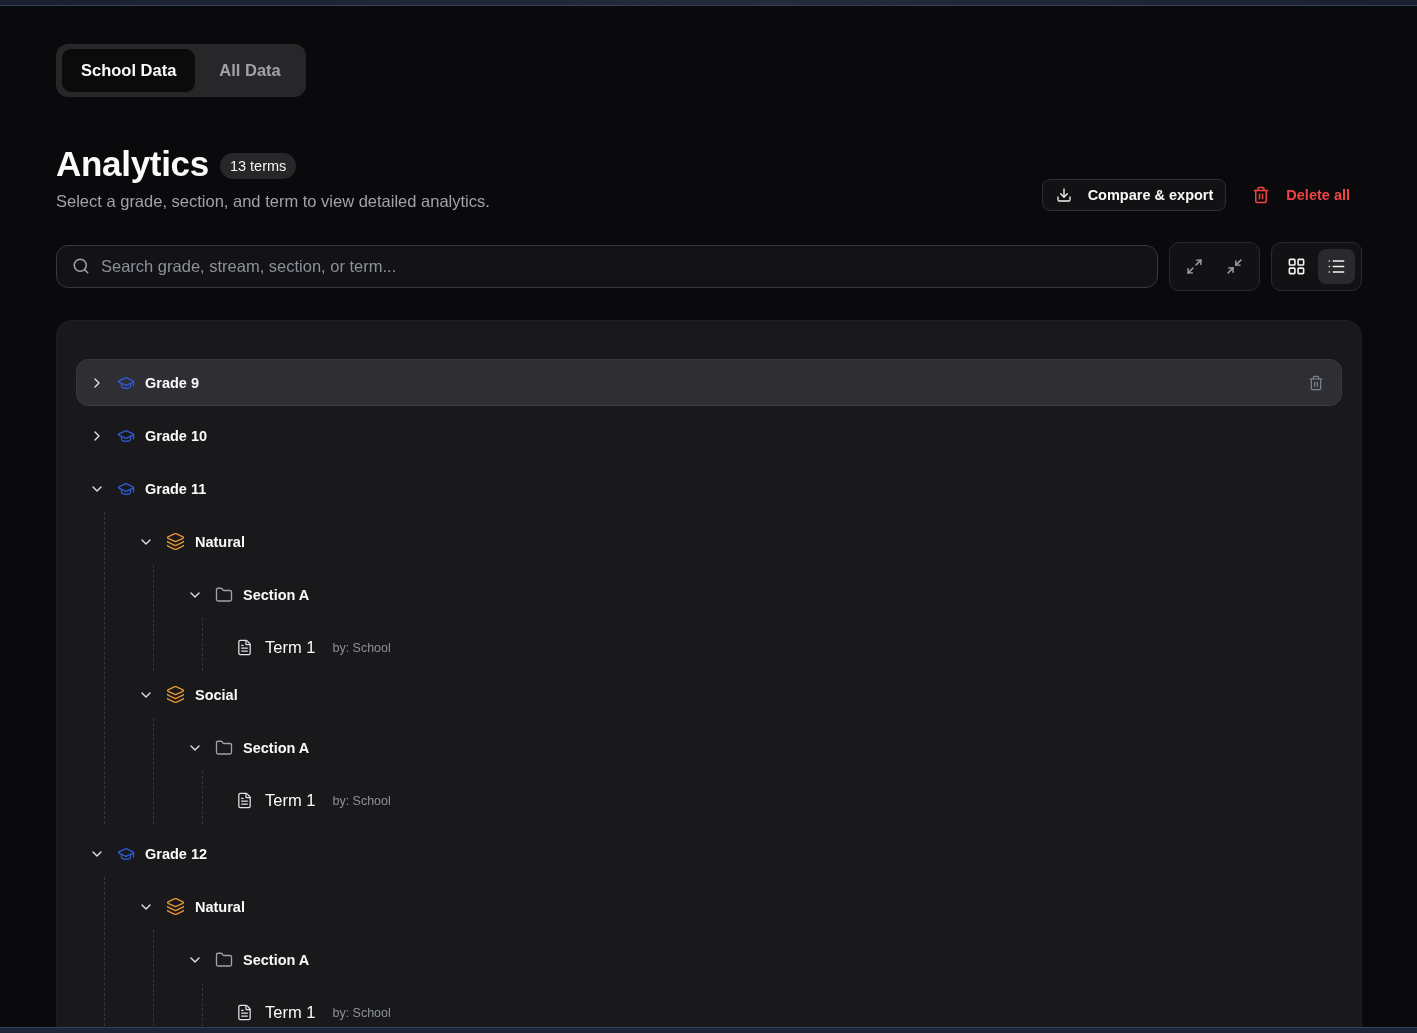 The image size is (1417, 1033). I want to click on grade-label: Grade 12, so click(176, 853).